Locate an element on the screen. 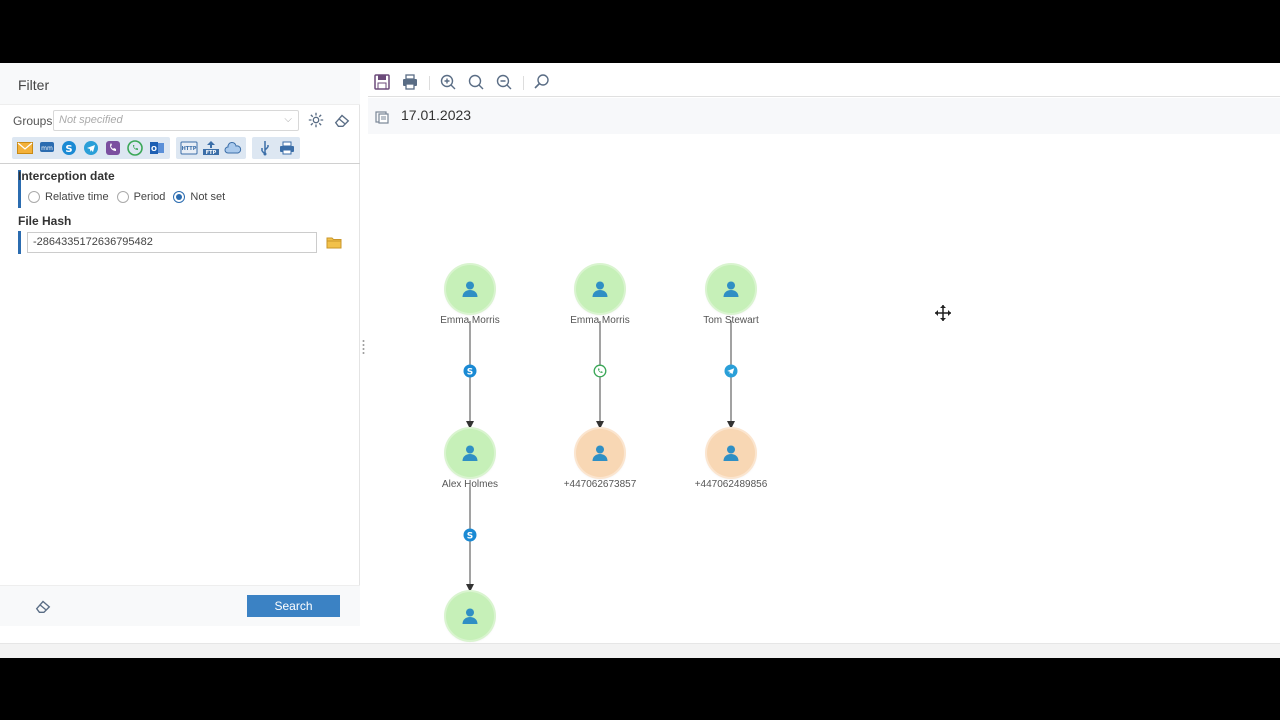 This screenshot has width=1280, height=720. chevron-down-icon: ⌵ is located at coordinates (288, 119).